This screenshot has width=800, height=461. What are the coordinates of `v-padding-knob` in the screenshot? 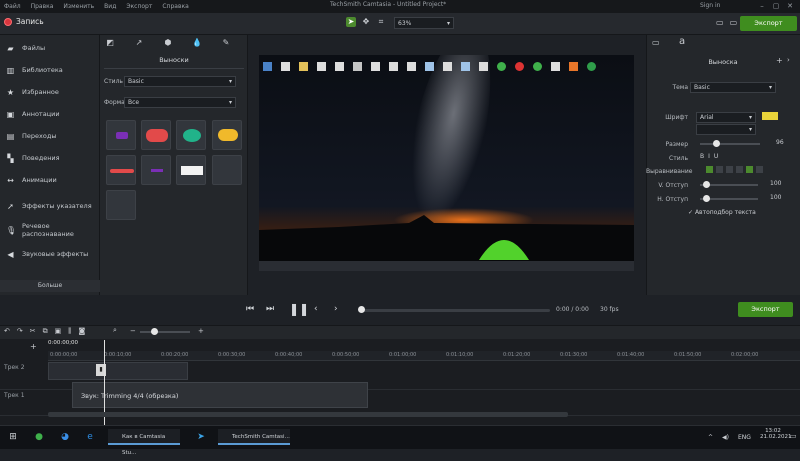 It's located at (706, 184).